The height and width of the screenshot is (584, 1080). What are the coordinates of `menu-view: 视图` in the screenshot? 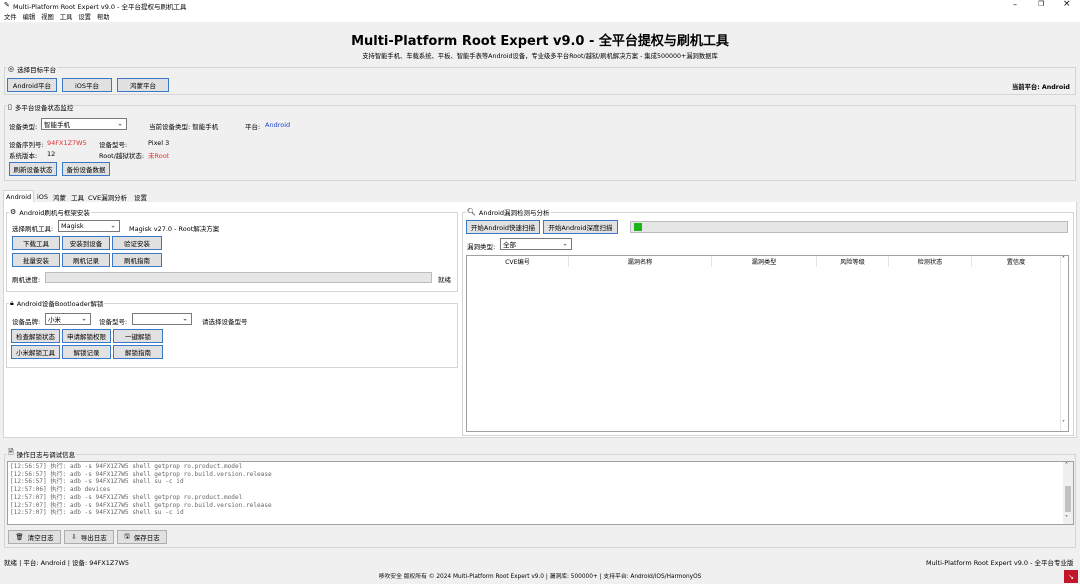 It's located at (47, 16).